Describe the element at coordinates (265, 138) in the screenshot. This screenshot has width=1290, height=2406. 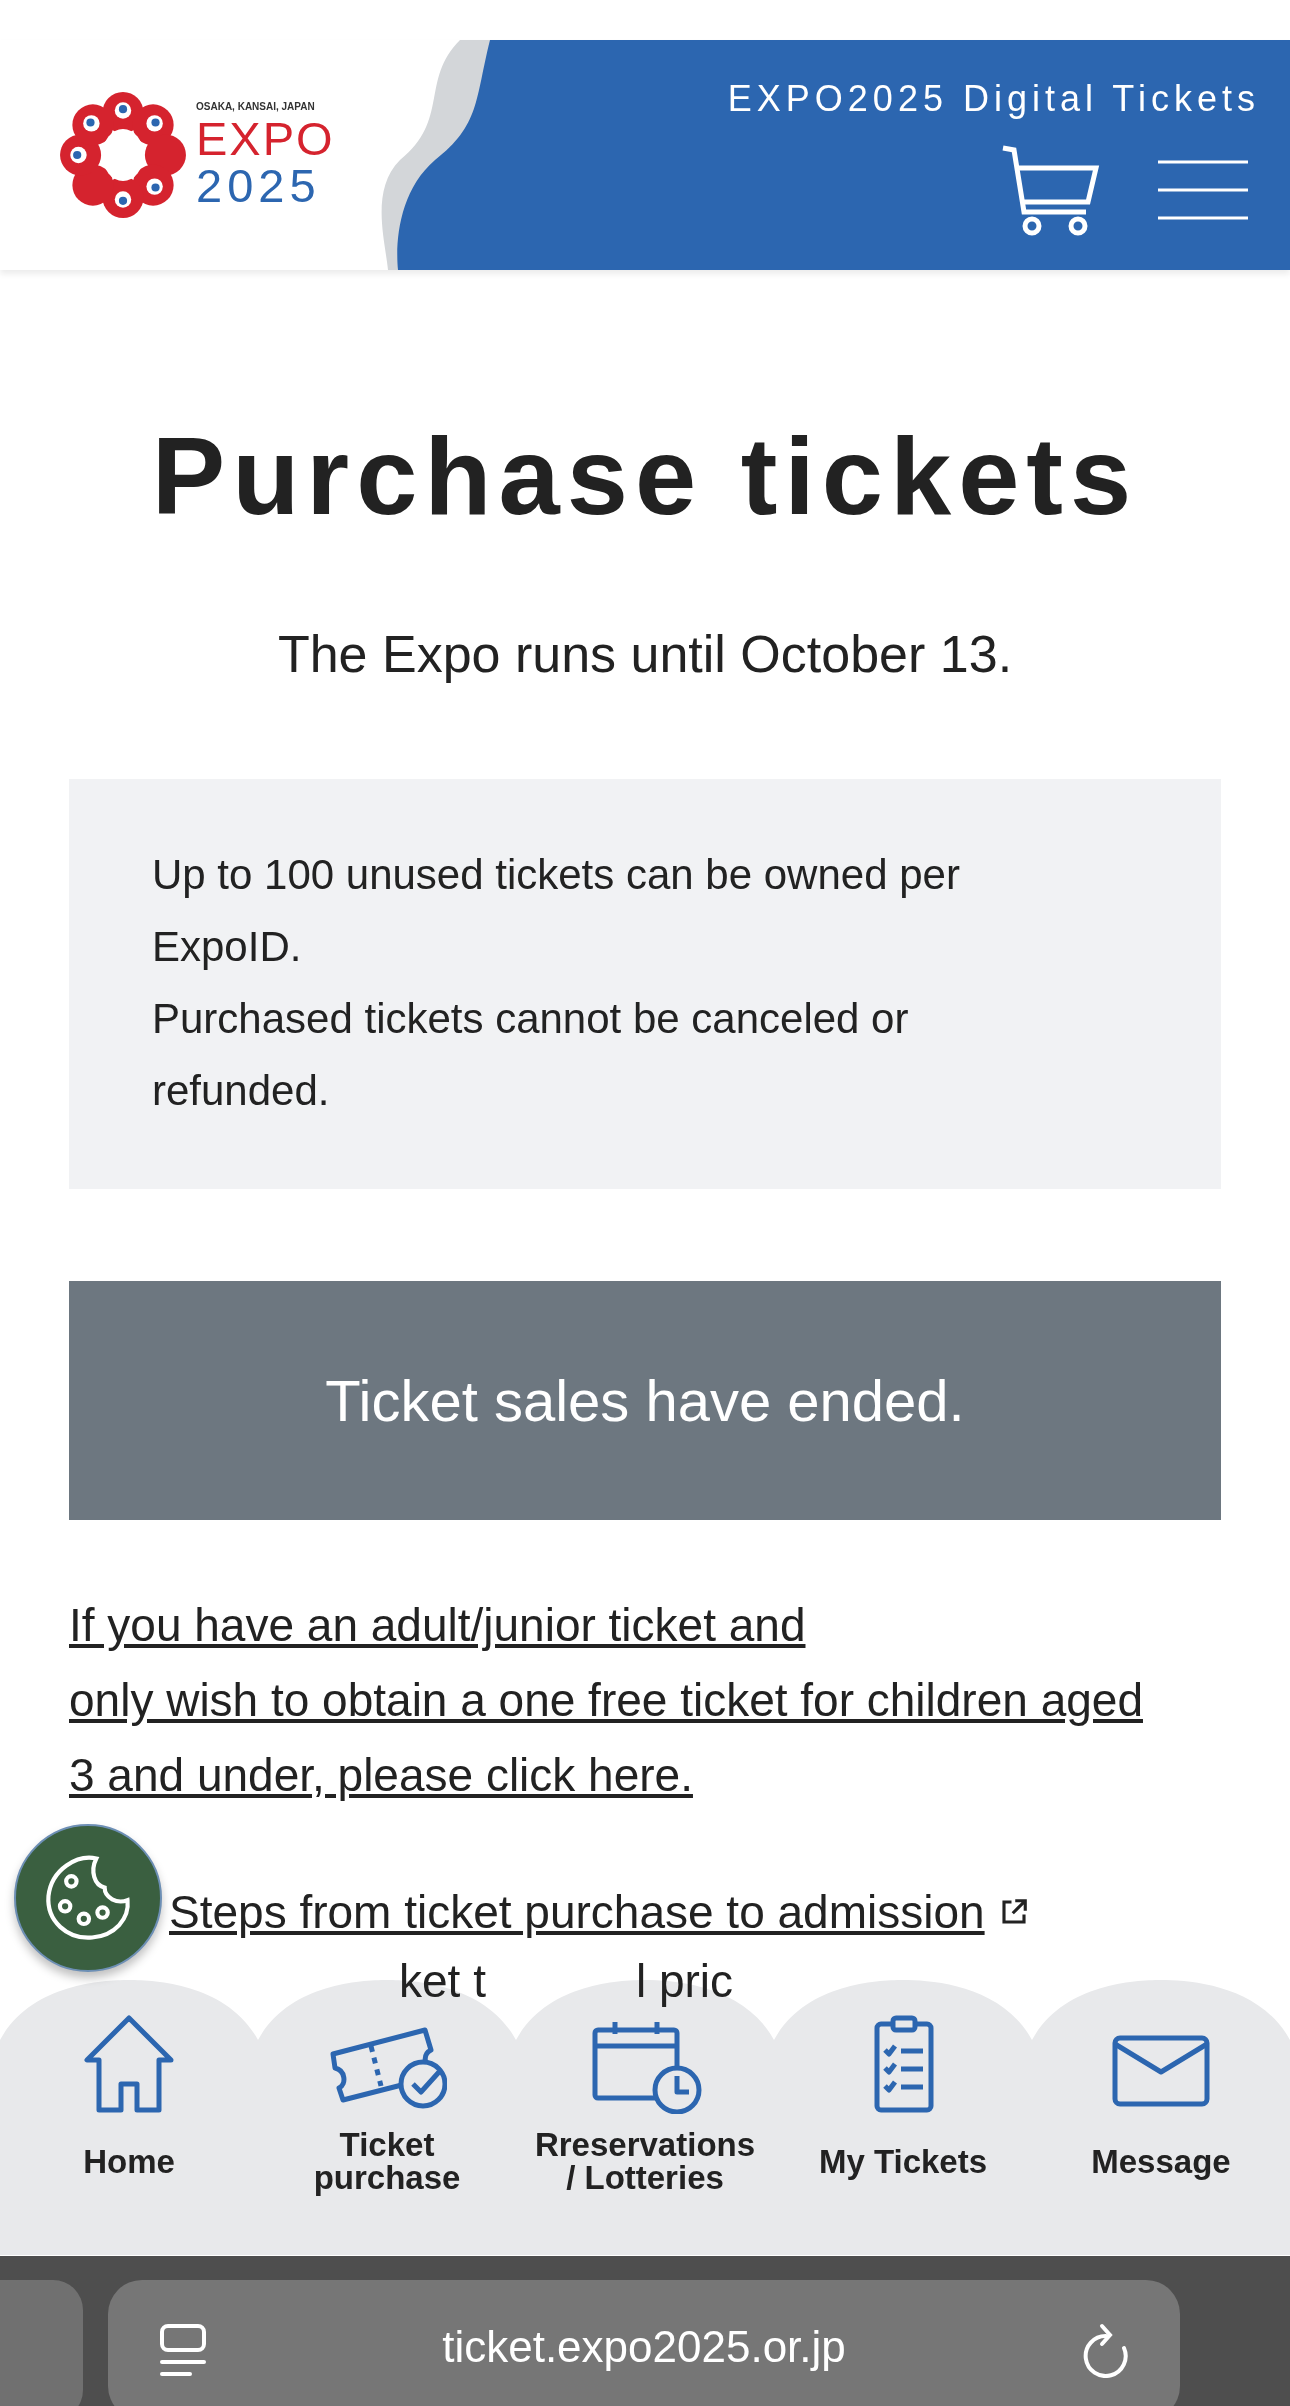
I see `logo-word: EXPO` at that location.